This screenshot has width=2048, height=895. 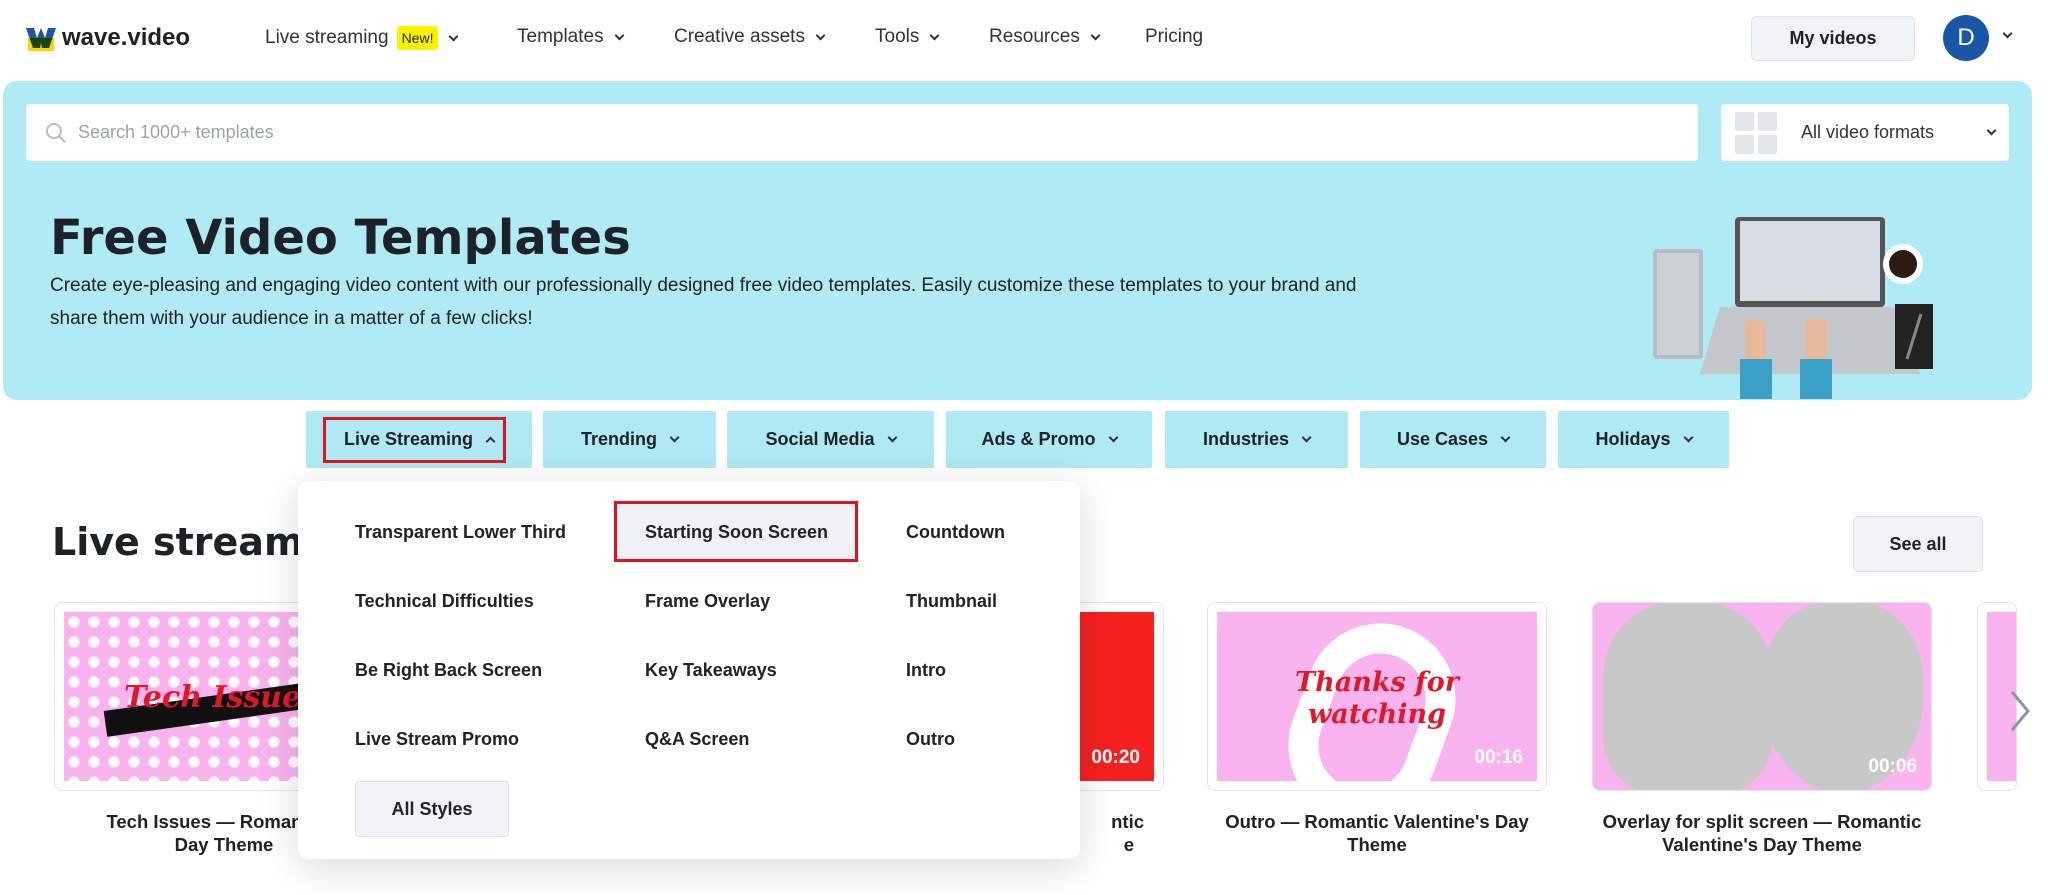 What do you see at coordinates (955, 532) in the screenshot?
I see `dropdown-item: Countdown` at bounding box center [955, 532].